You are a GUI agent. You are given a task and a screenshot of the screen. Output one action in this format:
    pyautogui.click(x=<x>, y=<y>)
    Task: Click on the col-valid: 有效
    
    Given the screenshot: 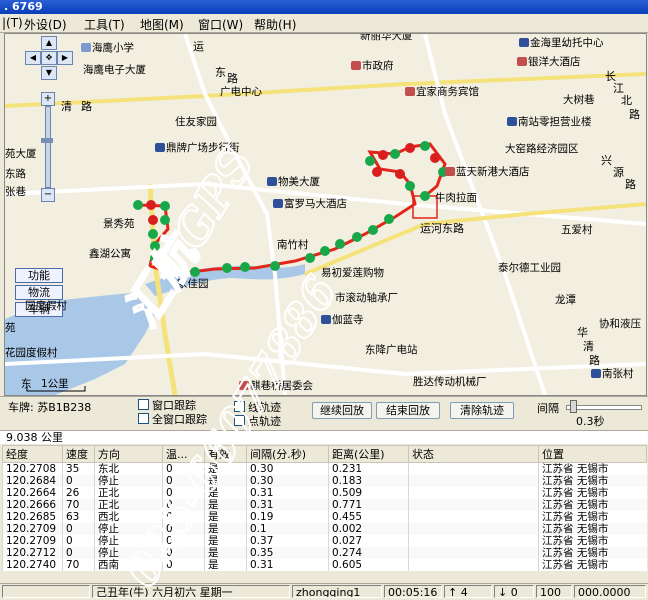 What is the action you would take?
    pyautogui.click(x=225, y=454)
    